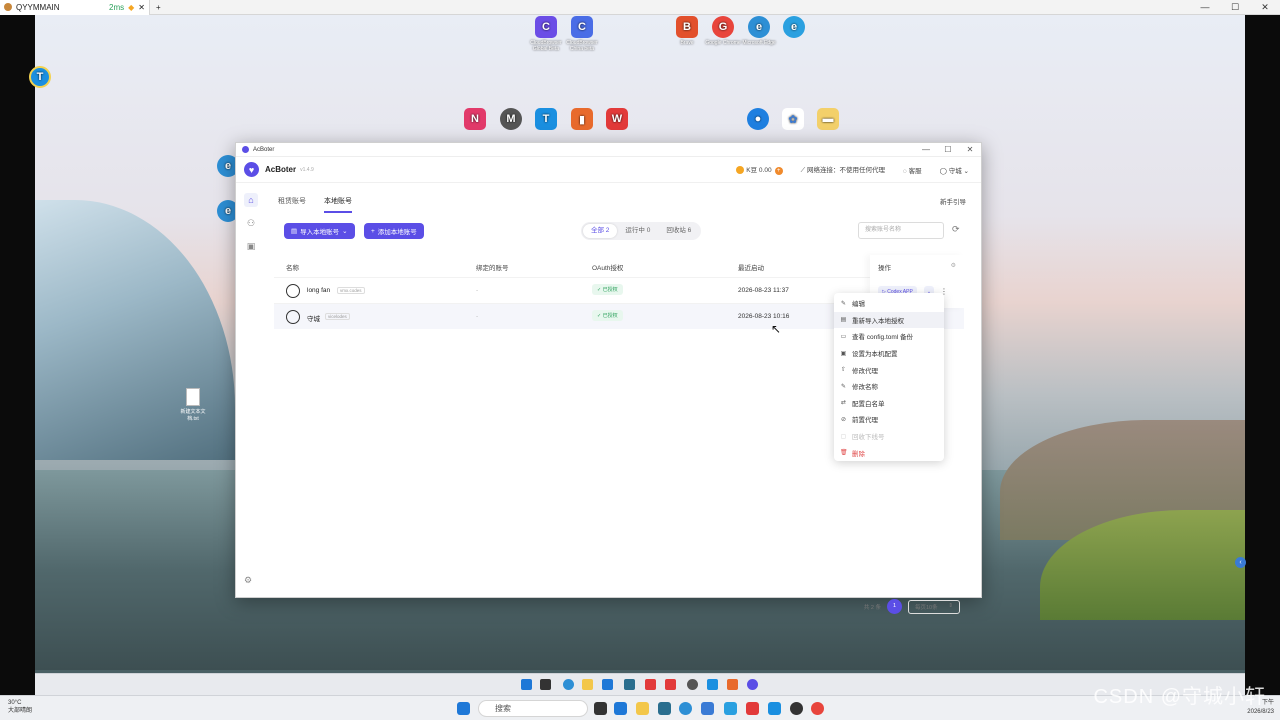 This screenshot has height=720, width=1280. What do you see at coordinates (904, 171) in the screenshot?
I see `headset-icon: ◌` at bounding box center [904, 171].